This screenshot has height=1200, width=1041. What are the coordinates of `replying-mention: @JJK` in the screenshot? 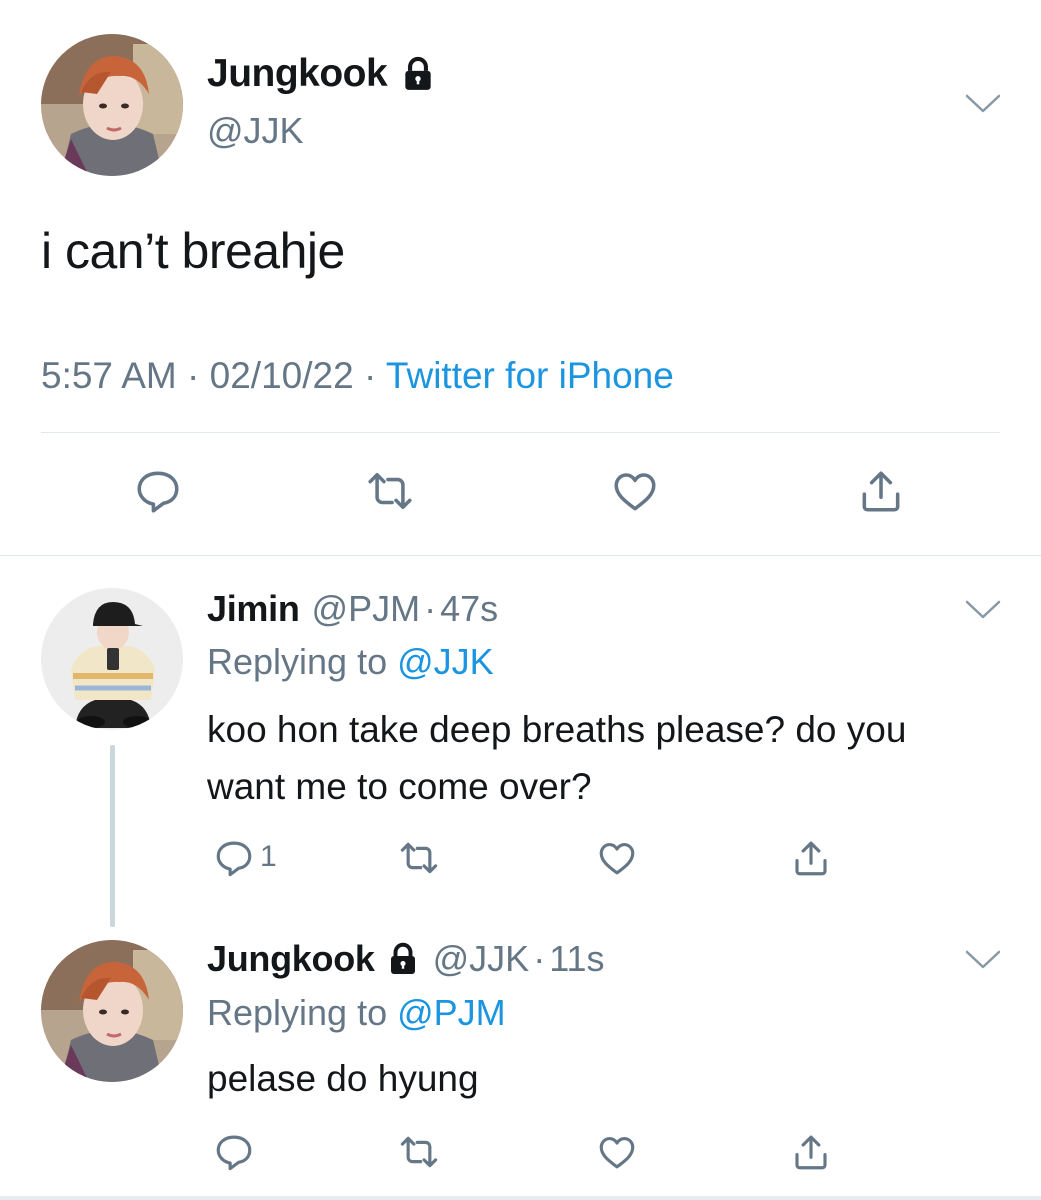 It's located at (445, 661).